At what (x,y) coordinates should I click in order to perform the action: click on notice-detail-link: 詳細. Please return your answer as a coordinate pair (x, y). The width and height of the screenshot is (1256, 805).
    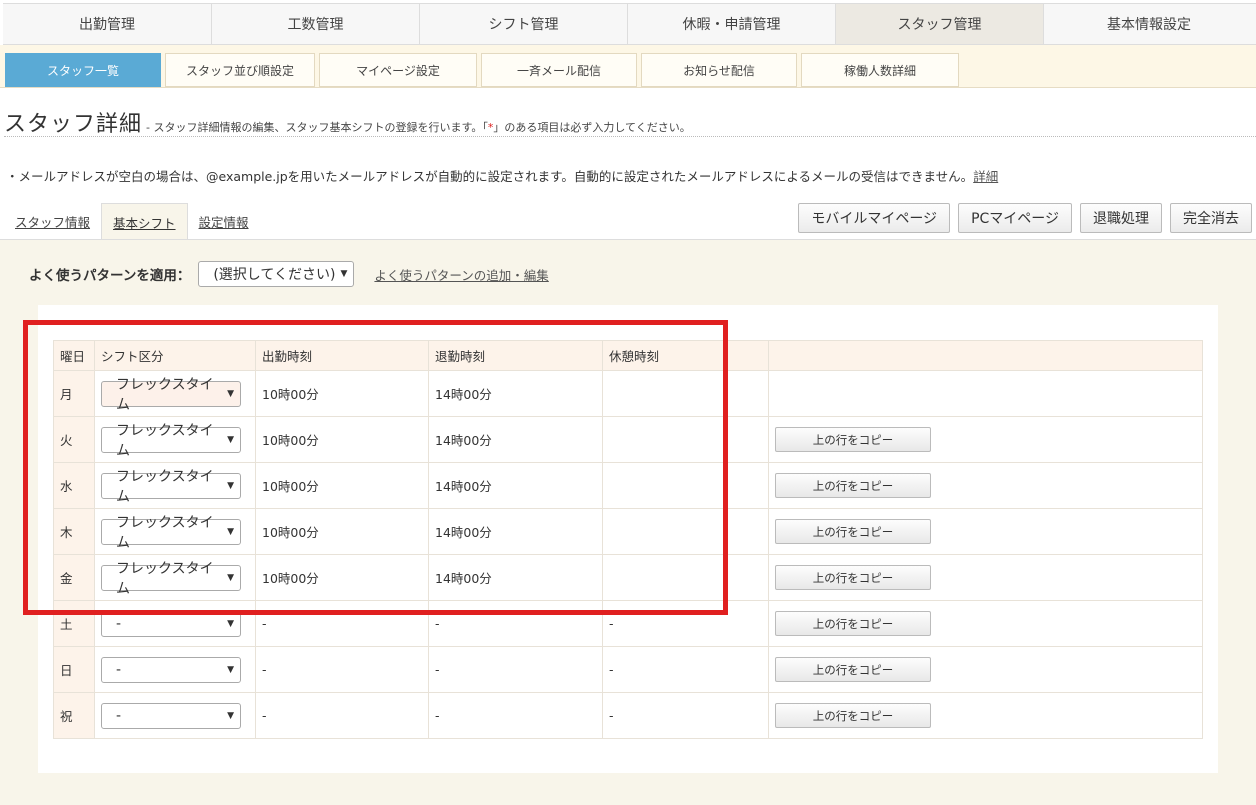
    Looking at the image, I should click on (985, 176).